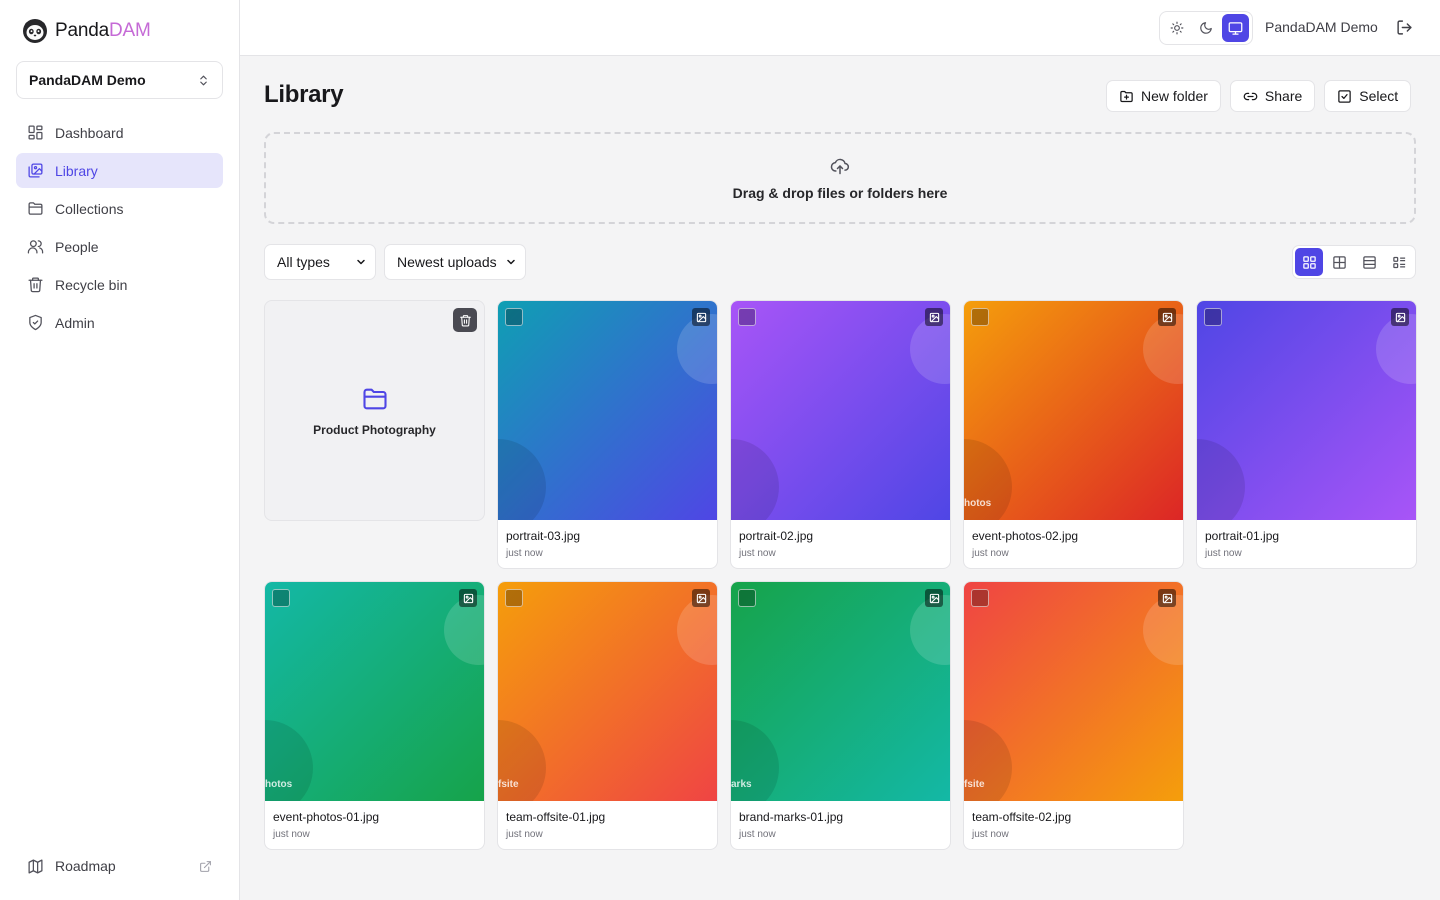  I want to click on select-label: Select, so click(1379, 96).